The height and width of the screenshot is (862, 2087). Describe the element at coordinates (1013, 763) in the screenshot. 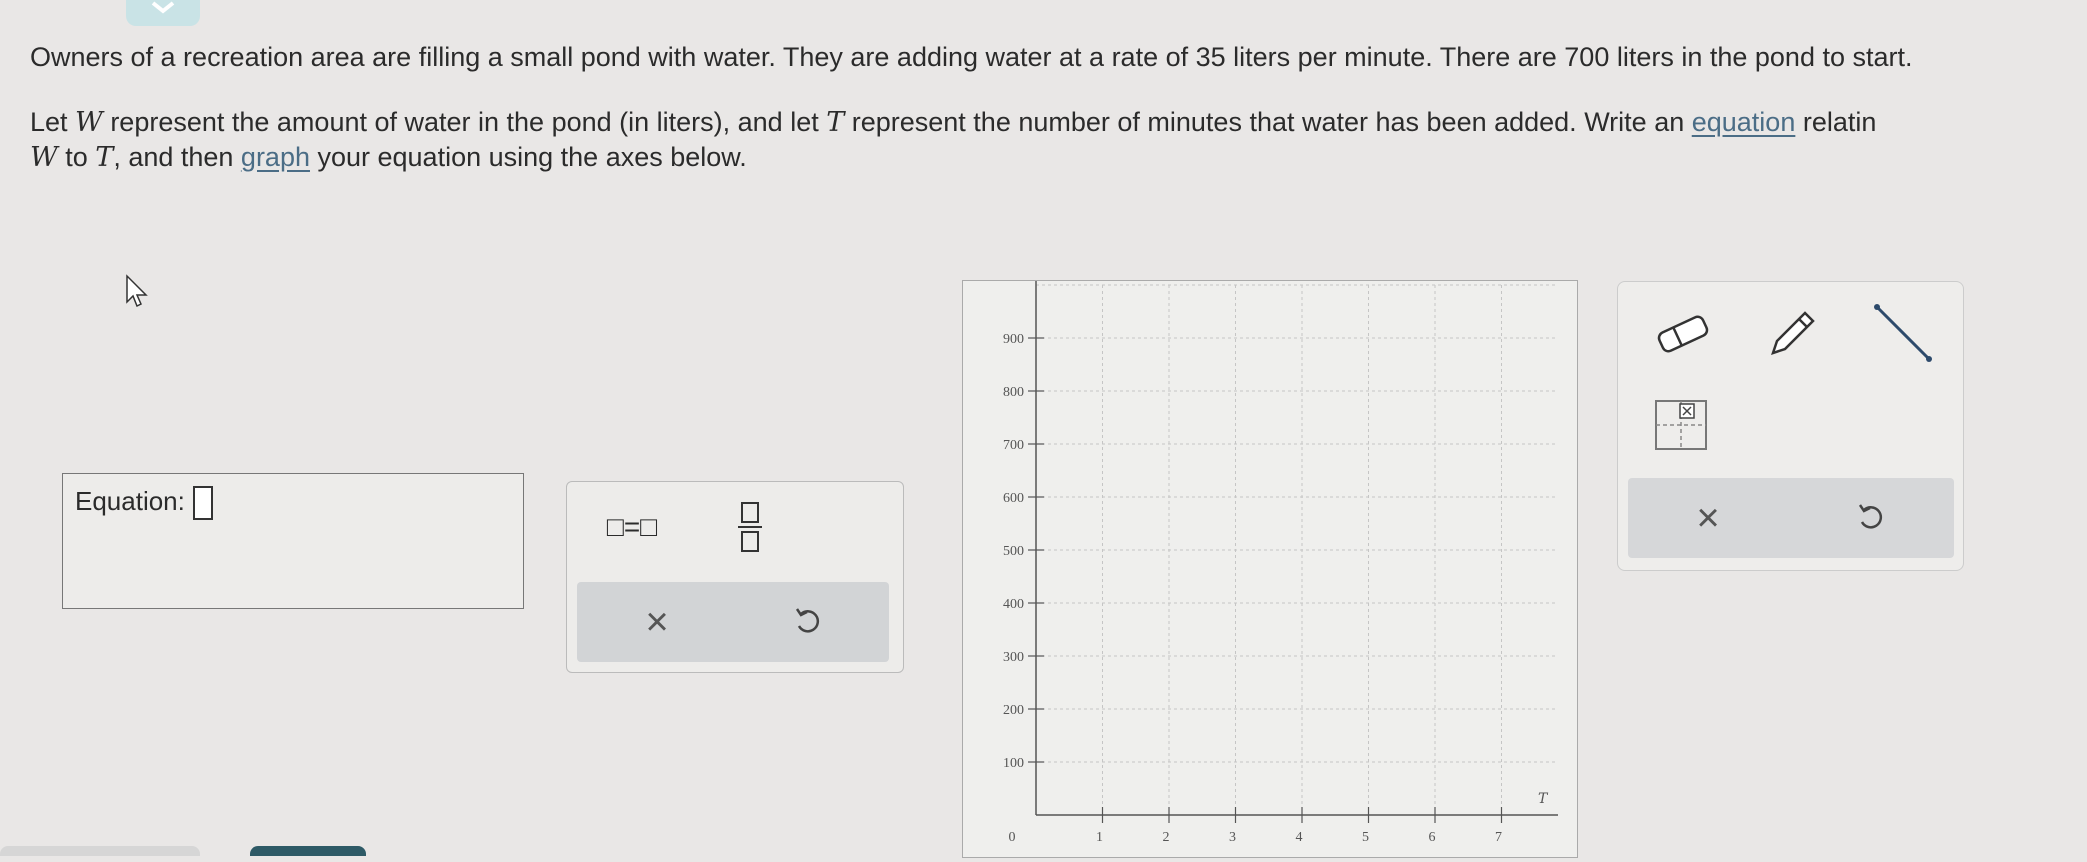

I see `y-tick-label: 100` at that location.